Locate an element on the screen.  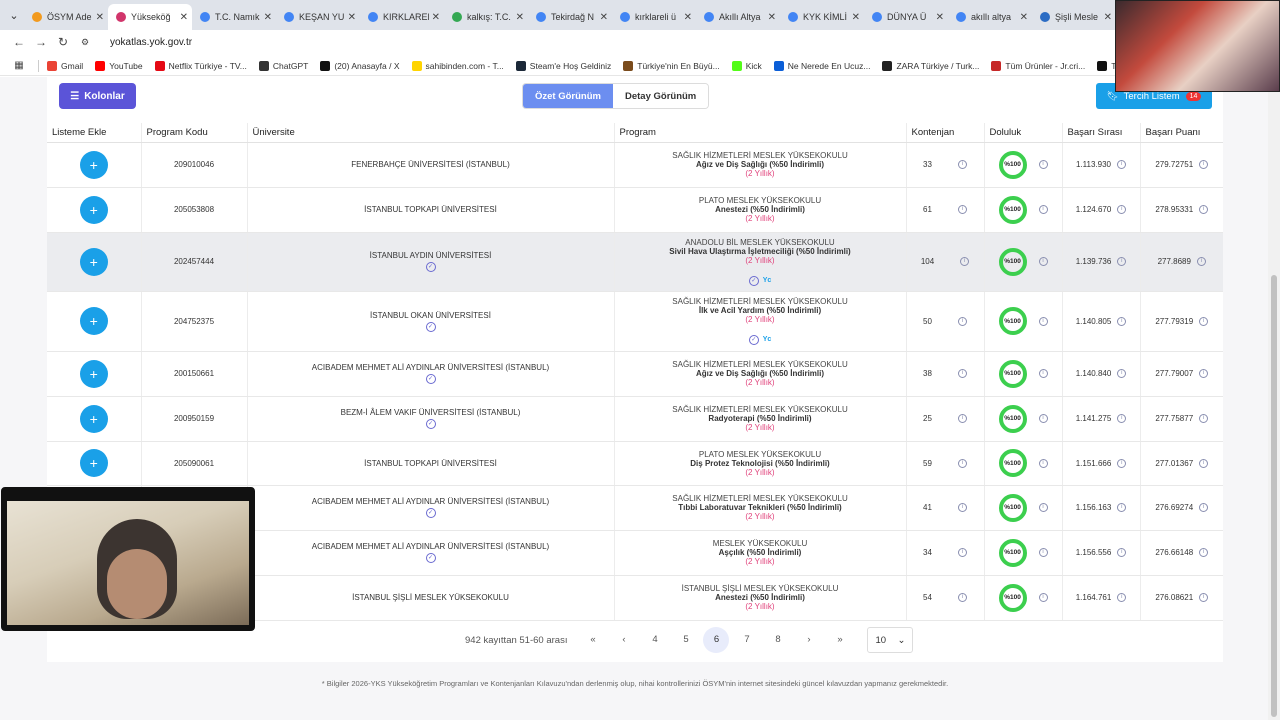
first-page-button: « is located at coordinates (592, 640).